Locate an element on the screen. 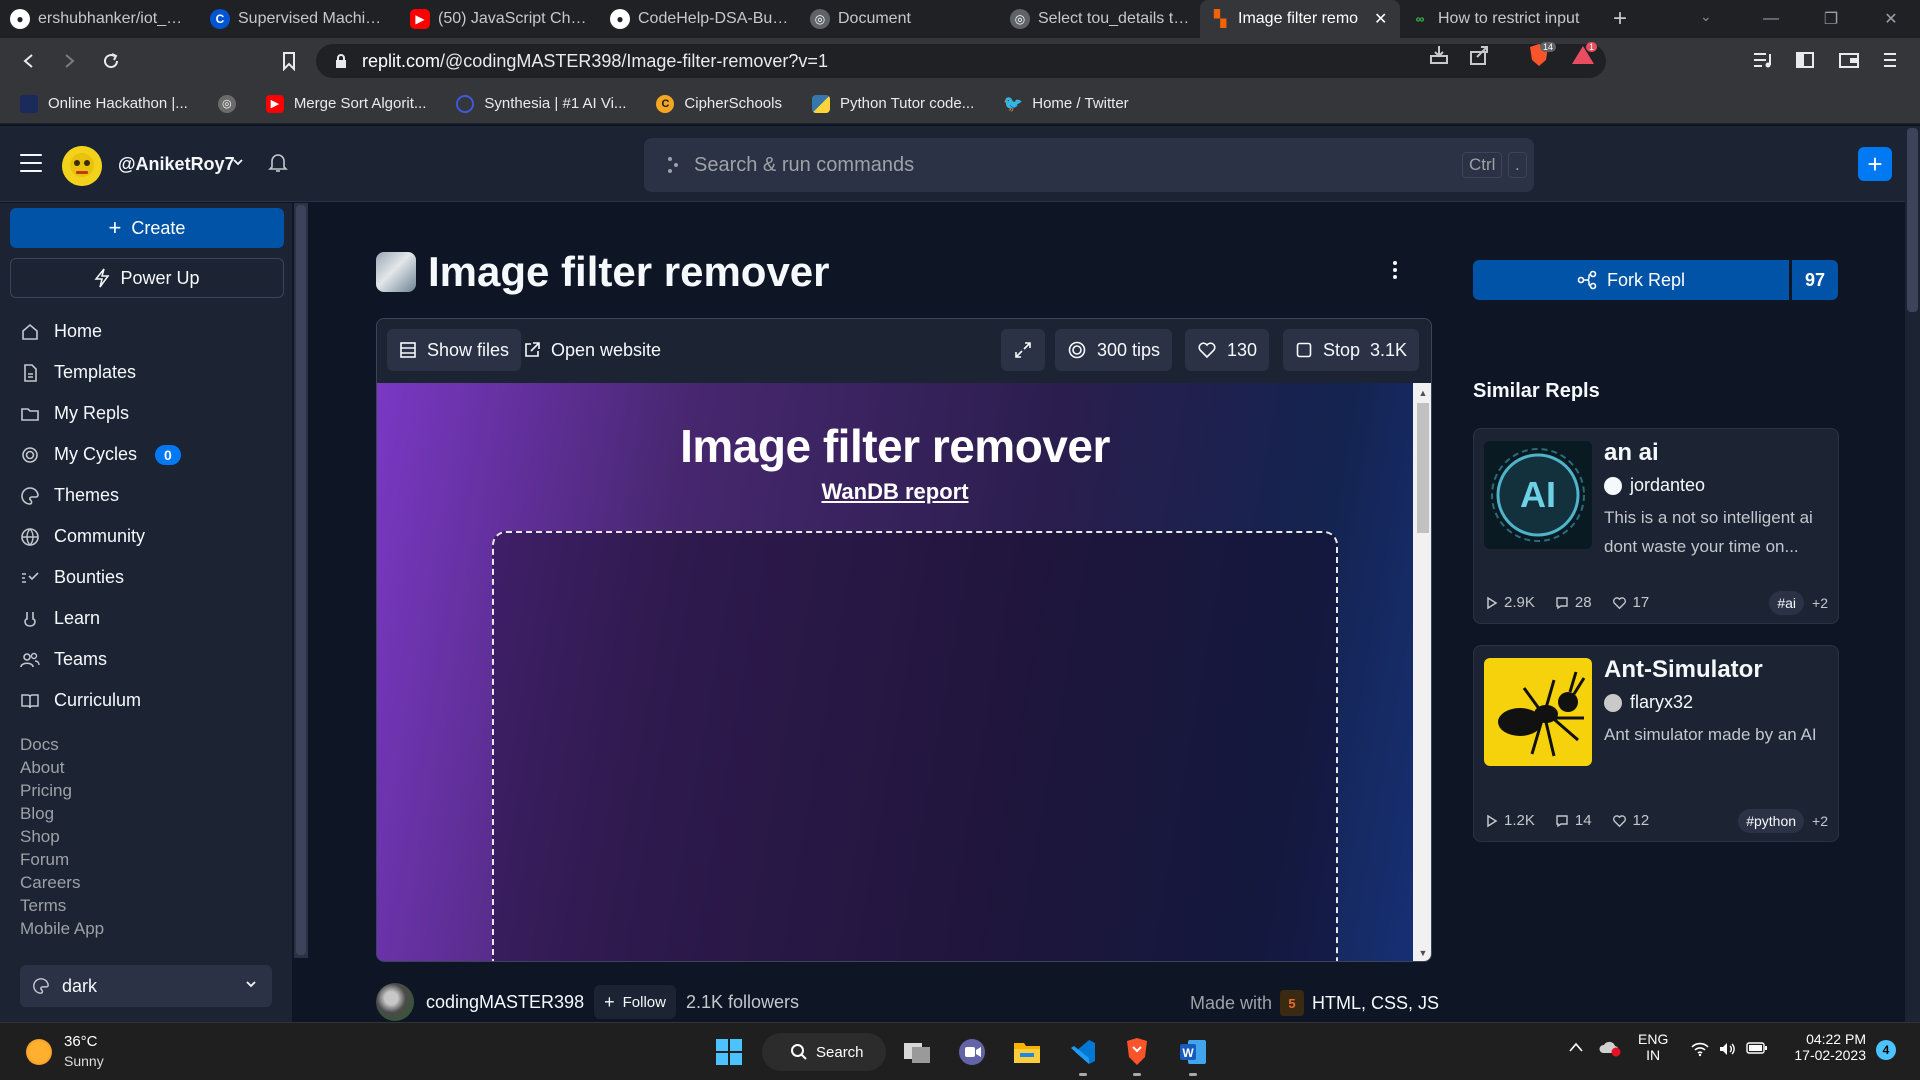  vscode-icon is located at coordinates (1083, 1052).